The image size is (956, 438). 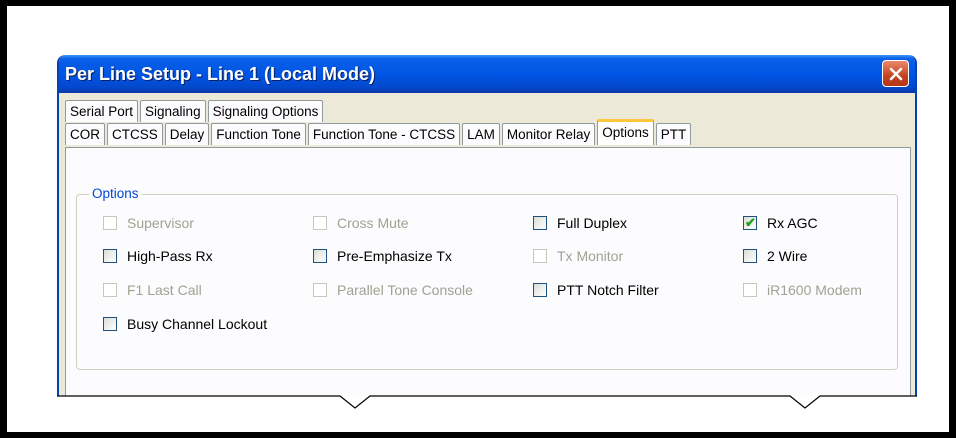 I want to click on checkbox-label: 2 Wire, so click(x=787, y=256).